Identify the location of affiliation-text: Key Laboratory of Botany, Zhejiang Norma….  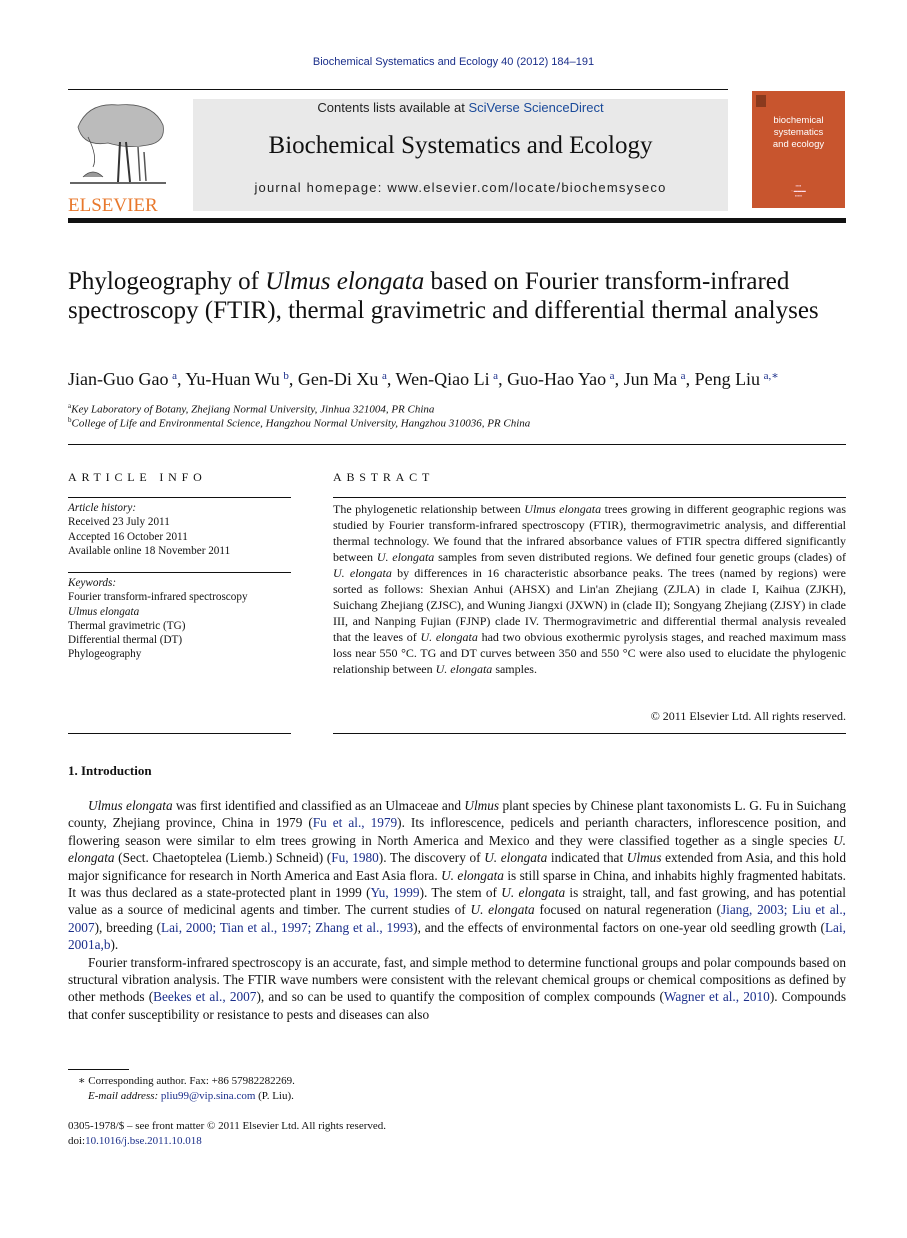
(253, 409).